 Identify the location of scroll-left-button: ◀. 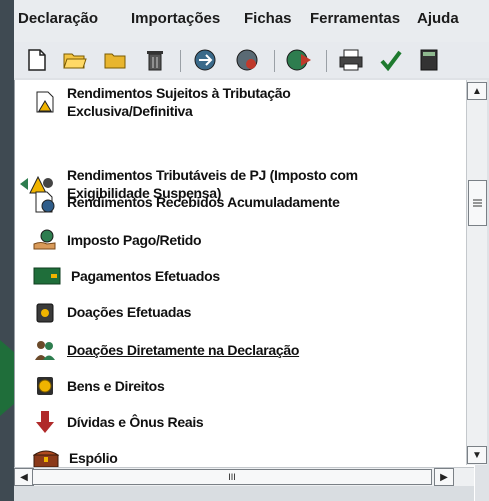
(24, 477).